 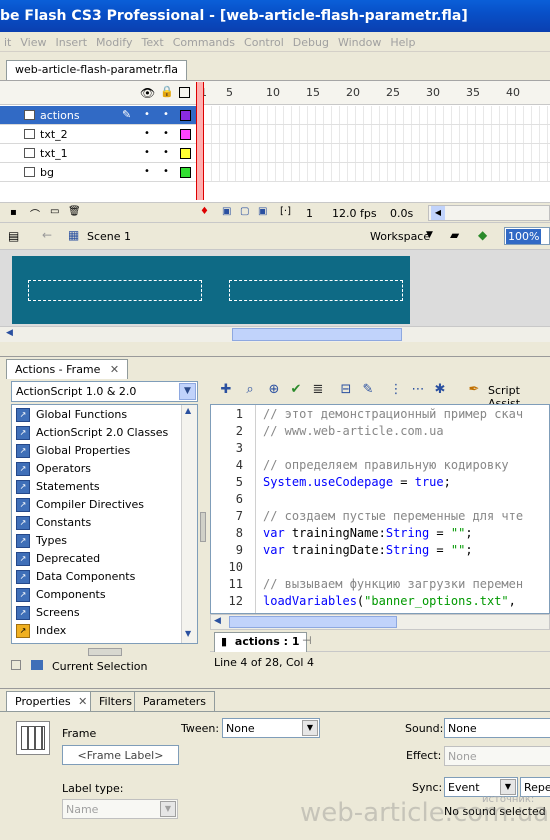 I want to click on pin-script-icon: ⊣, so click(x=307, y=640).